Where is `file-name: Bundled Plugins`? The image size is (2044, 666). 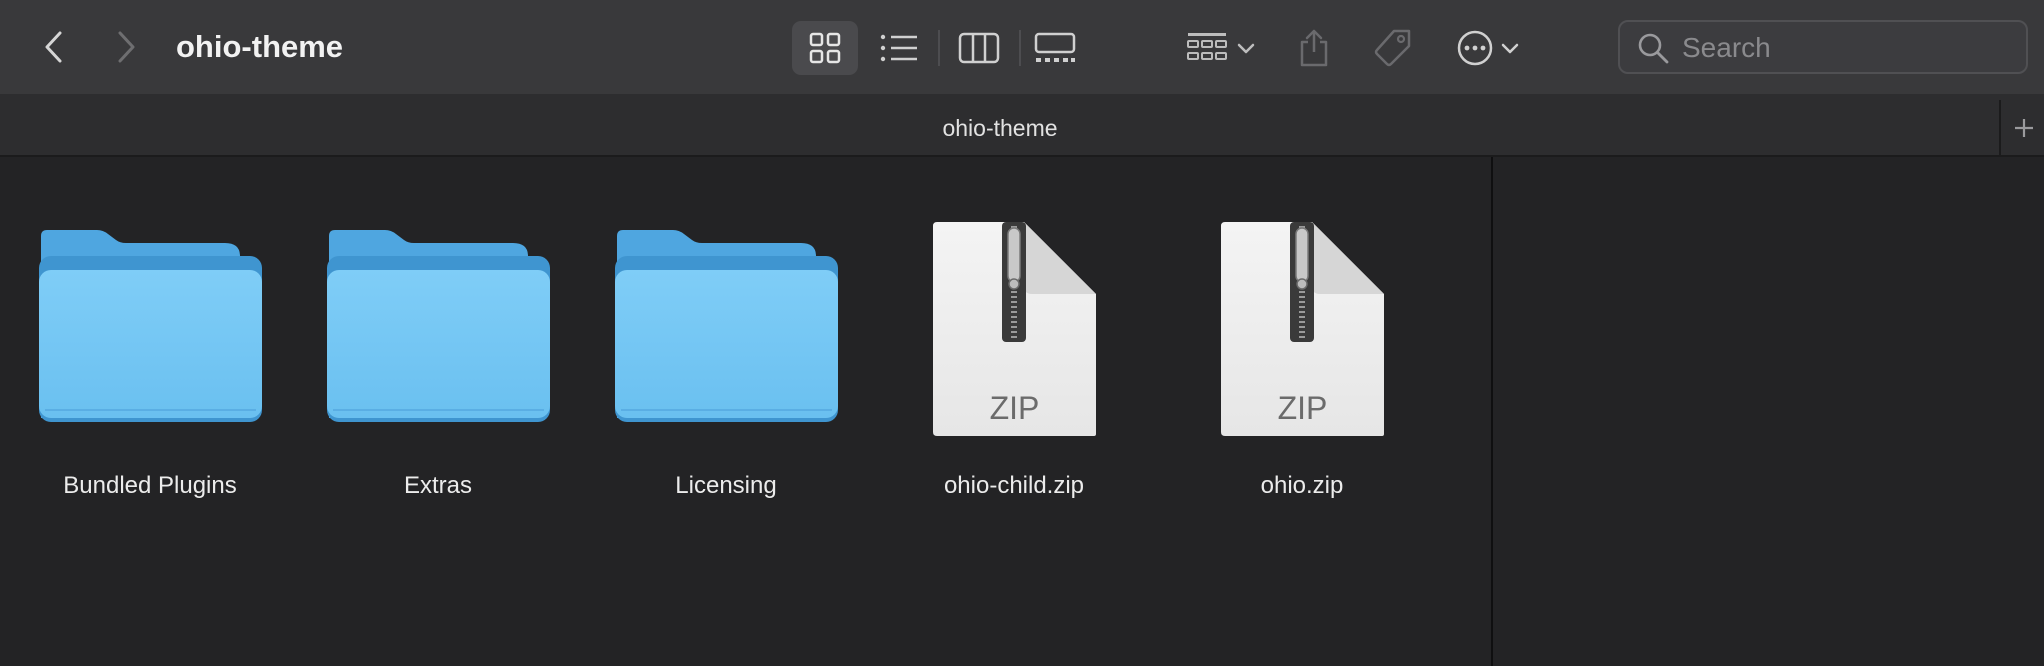 file-name: Bundled Plugins is located at coordinates (150, 485).